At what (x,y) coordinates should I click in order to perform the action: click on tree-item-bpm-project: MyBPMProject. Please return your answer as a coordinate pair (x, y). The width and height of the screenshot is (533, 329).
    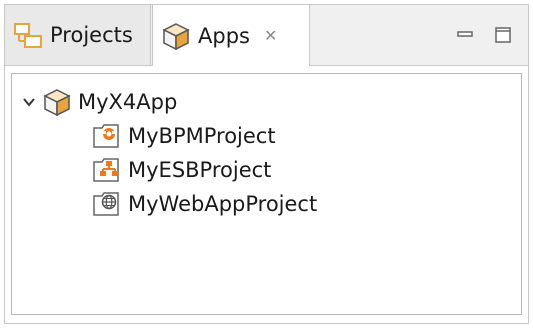
    Looking at the image, I should click on (184, 136).